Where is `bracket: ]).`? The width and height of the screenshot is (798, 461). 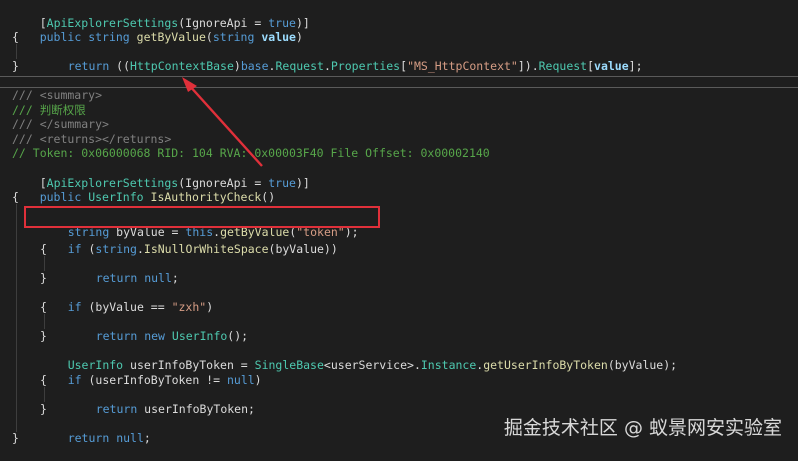 bracket: ]). is located at coordinates (528, 66).